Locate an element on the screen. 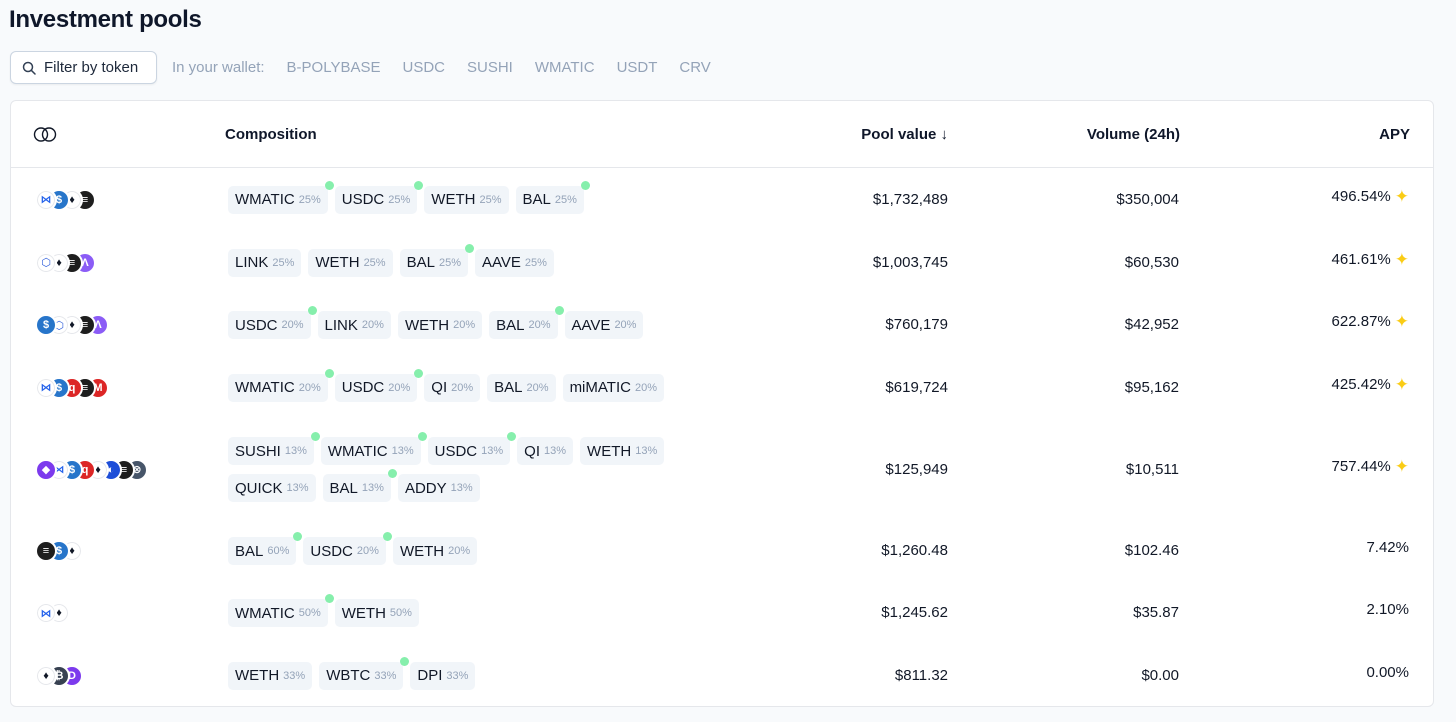 This screenshot has height=722, width=1456. token-symbol: ADDY is located at coordinates (425, 488).